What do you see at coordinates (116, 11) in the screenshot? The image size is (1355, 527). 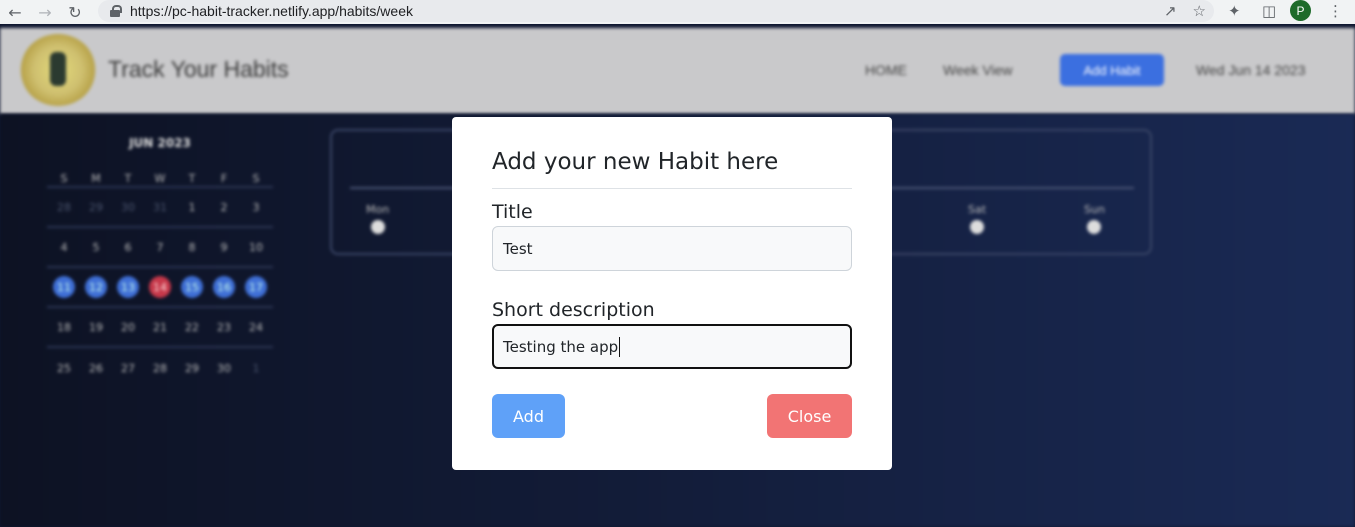 I see `lock-icon` at bounding box center [116, 11].